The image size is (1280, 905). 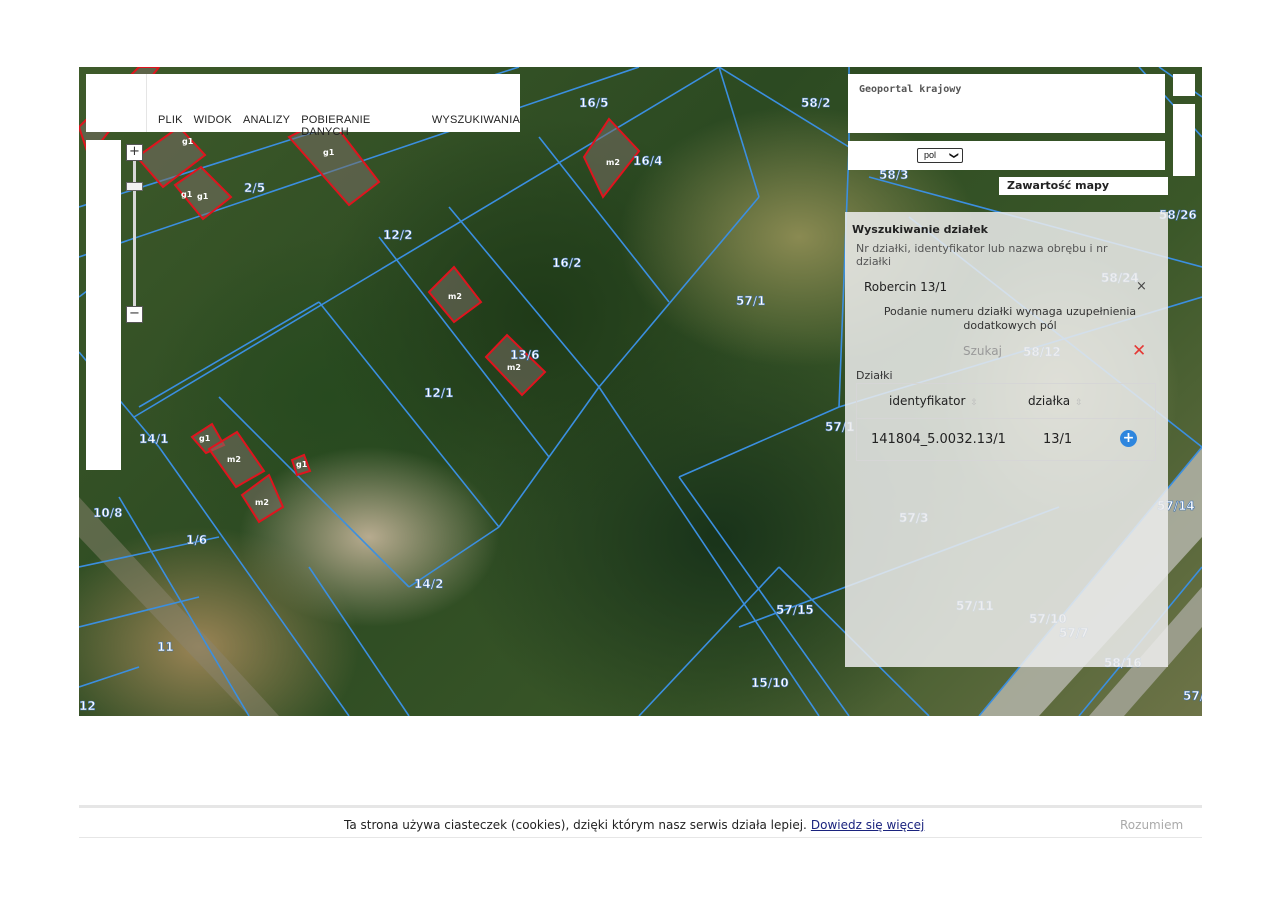 I want to click on clear-icon: ×, so click(x=1141, y=286).